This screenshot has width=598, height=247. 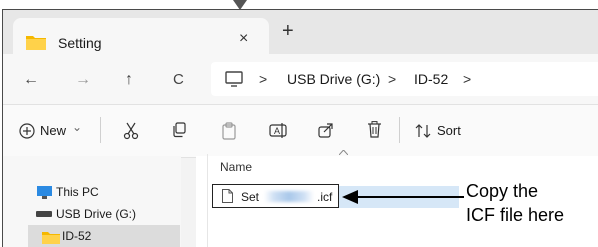 What do you see at coordinates (178, 79) in the screenshot?
I see `refresh-button: C` at bounding box center [178, 79].